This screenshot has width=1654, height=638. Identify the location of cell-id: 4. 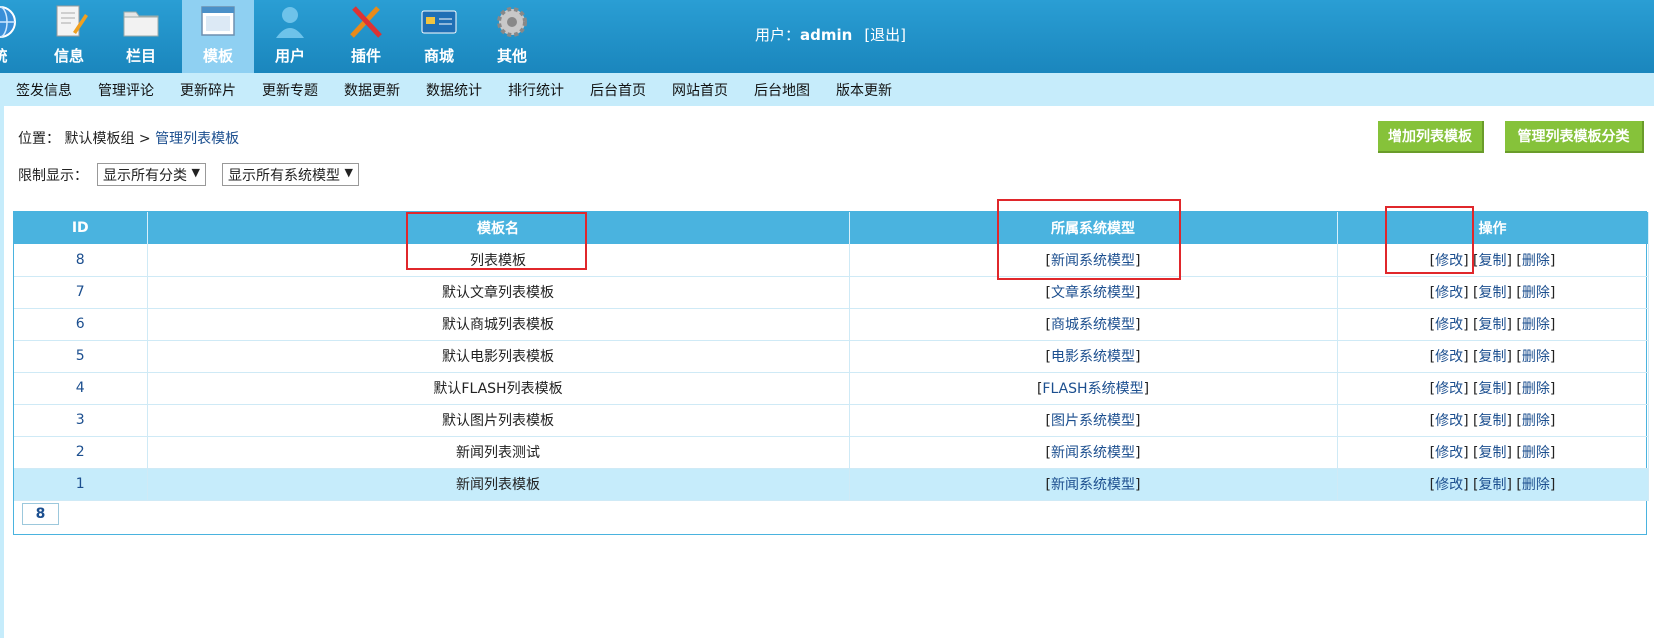
(81, 388).